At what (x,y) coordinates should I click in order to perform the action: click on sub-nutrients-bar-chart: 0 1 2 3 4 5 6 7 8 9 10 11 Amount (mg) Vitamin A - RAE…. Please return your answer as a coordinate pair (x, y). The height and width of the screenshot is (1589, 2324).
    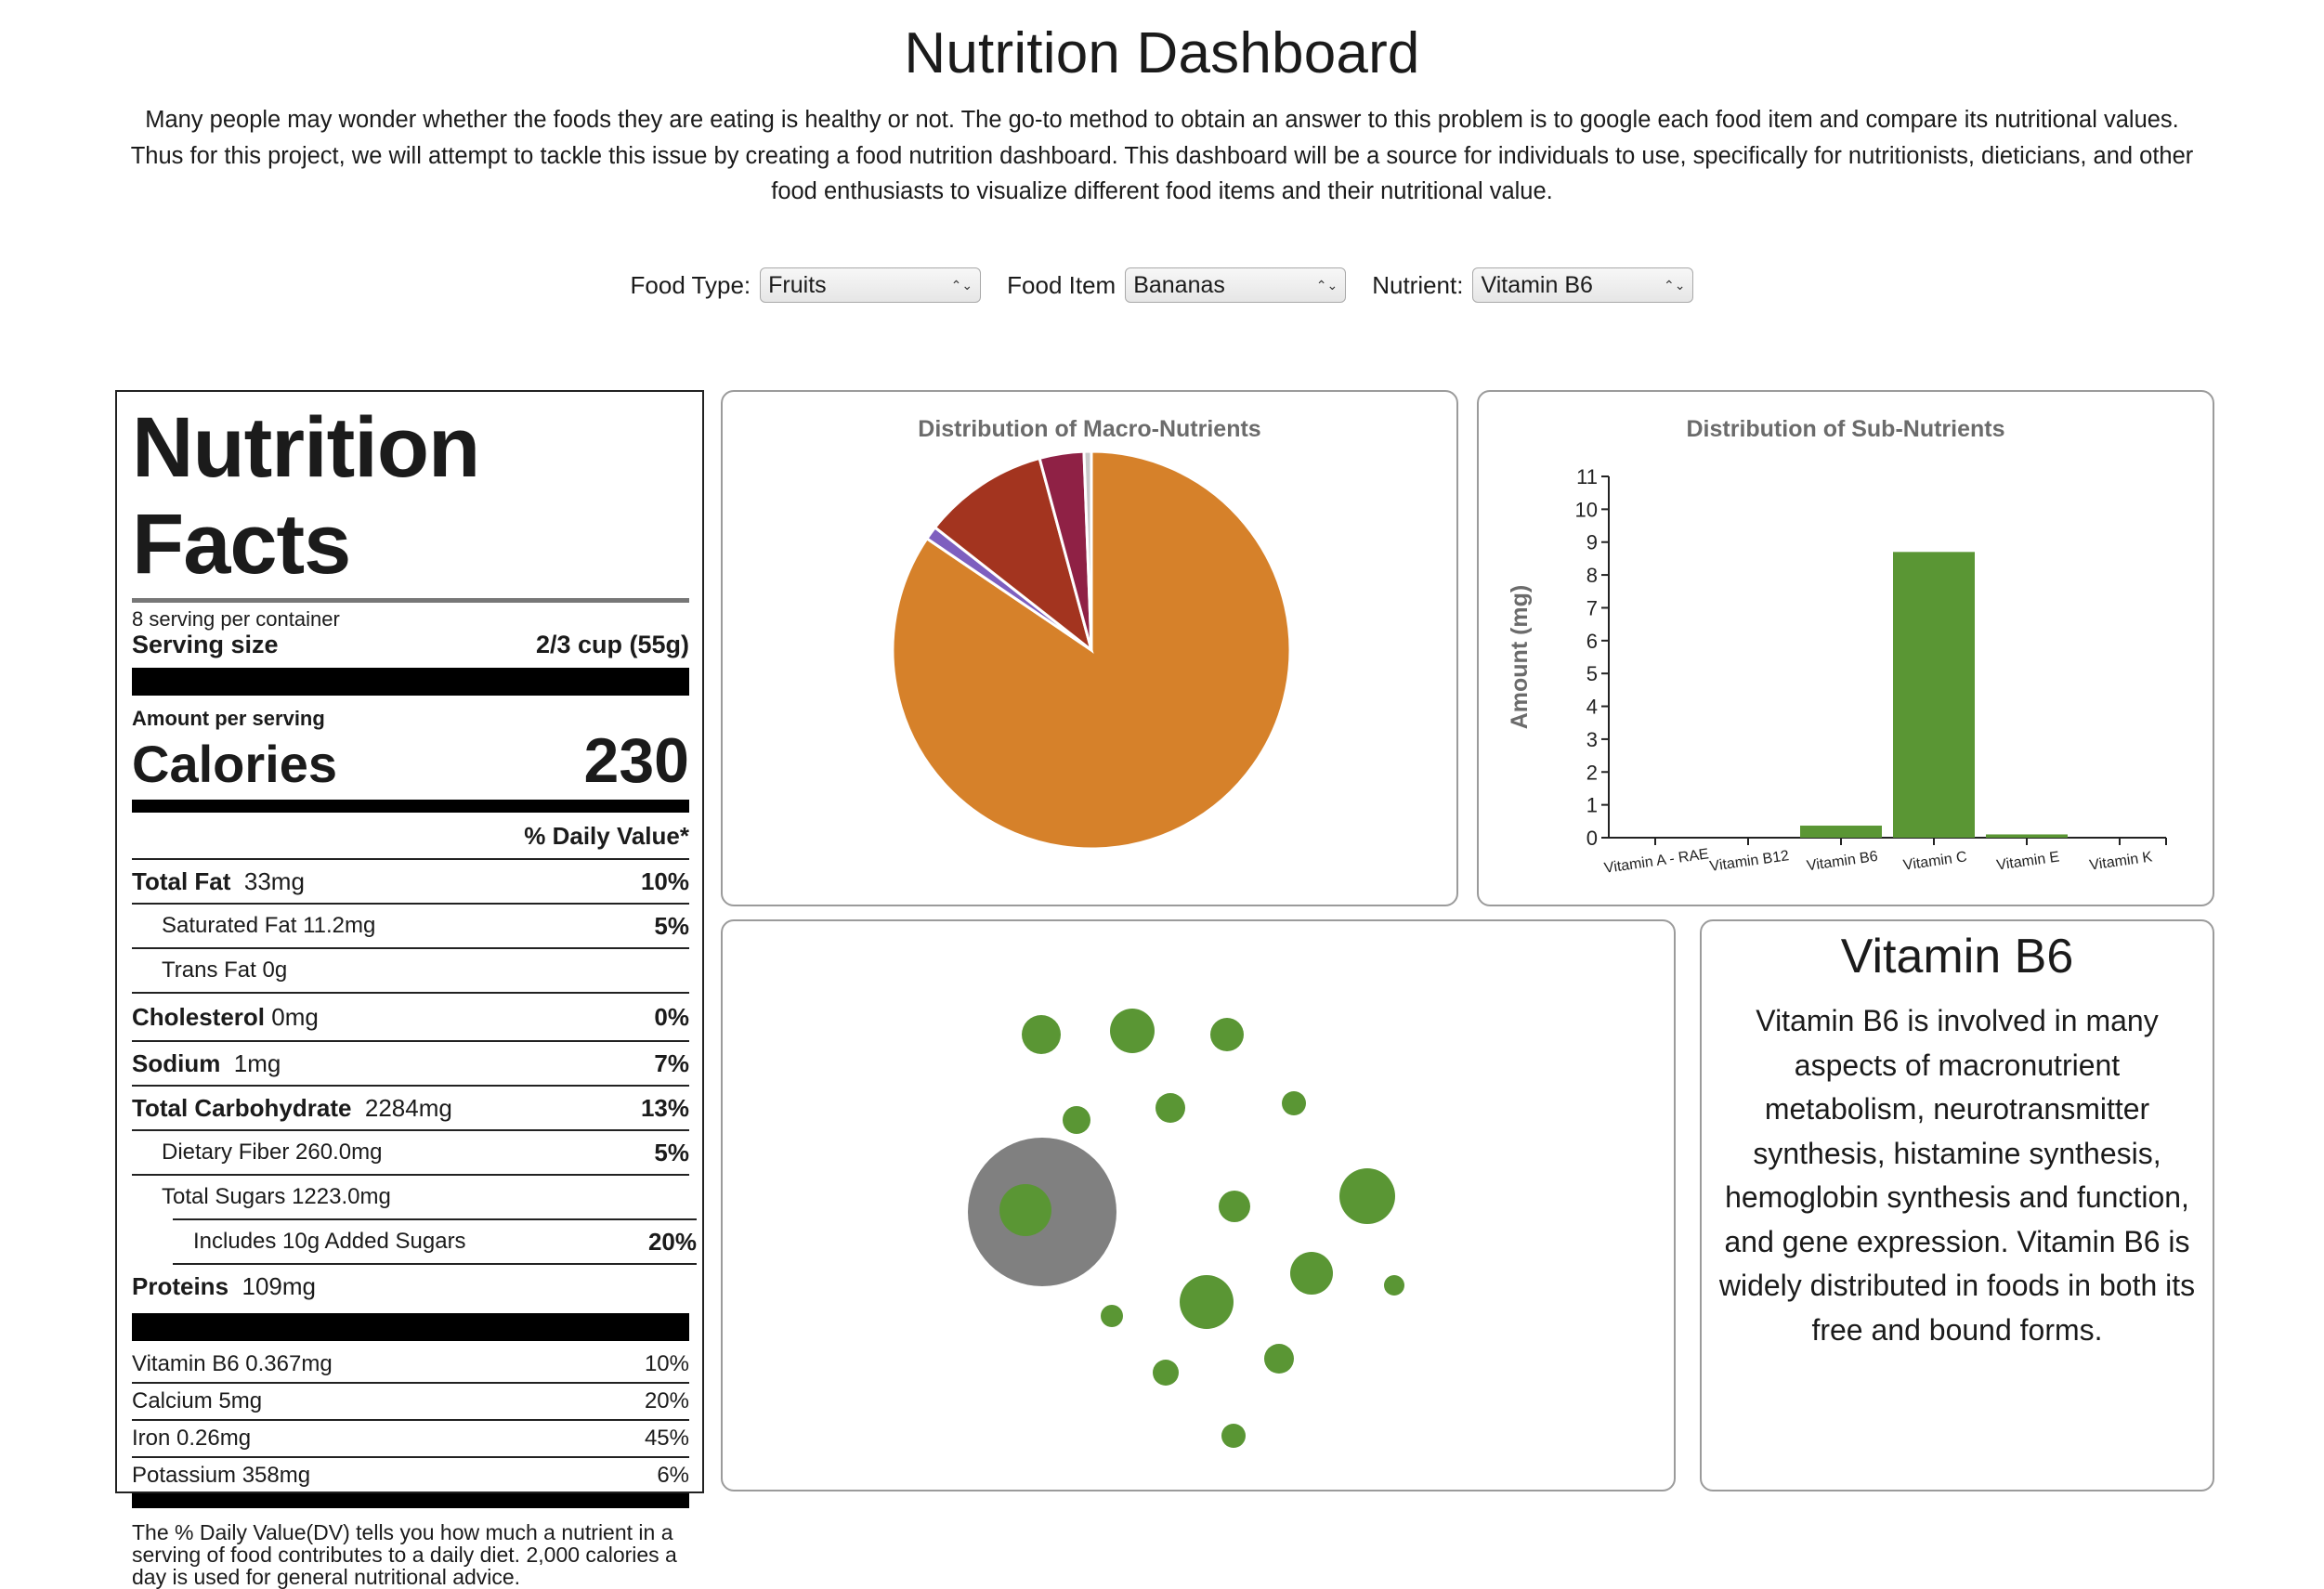
    Looking at the image, I should click on (1837, 671).